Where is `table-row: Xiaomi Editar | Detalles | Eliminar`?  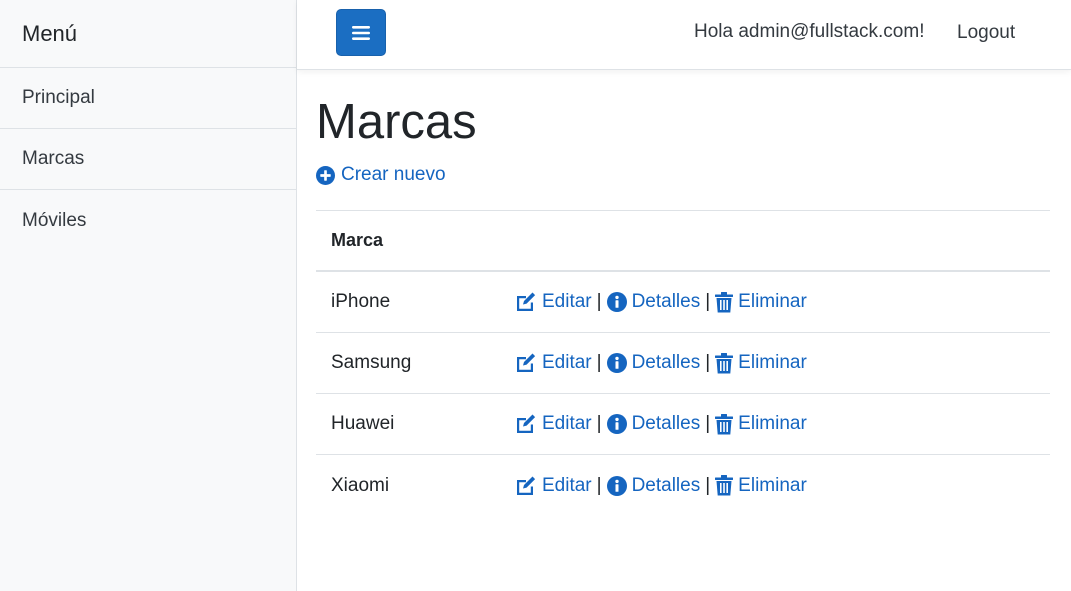
table-row: Xiaomi Editar | Detalles | Eliminar is located at coordinates (683, 485).